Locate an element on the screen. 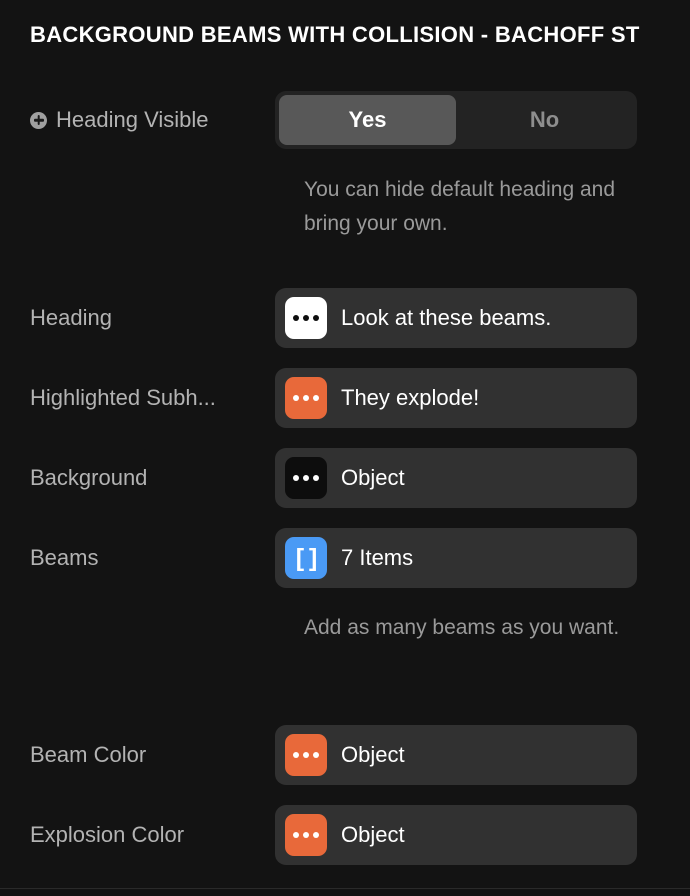 This screenshot has width=690, height=896. background-value-field: Object is located at coordinates (456, 478).